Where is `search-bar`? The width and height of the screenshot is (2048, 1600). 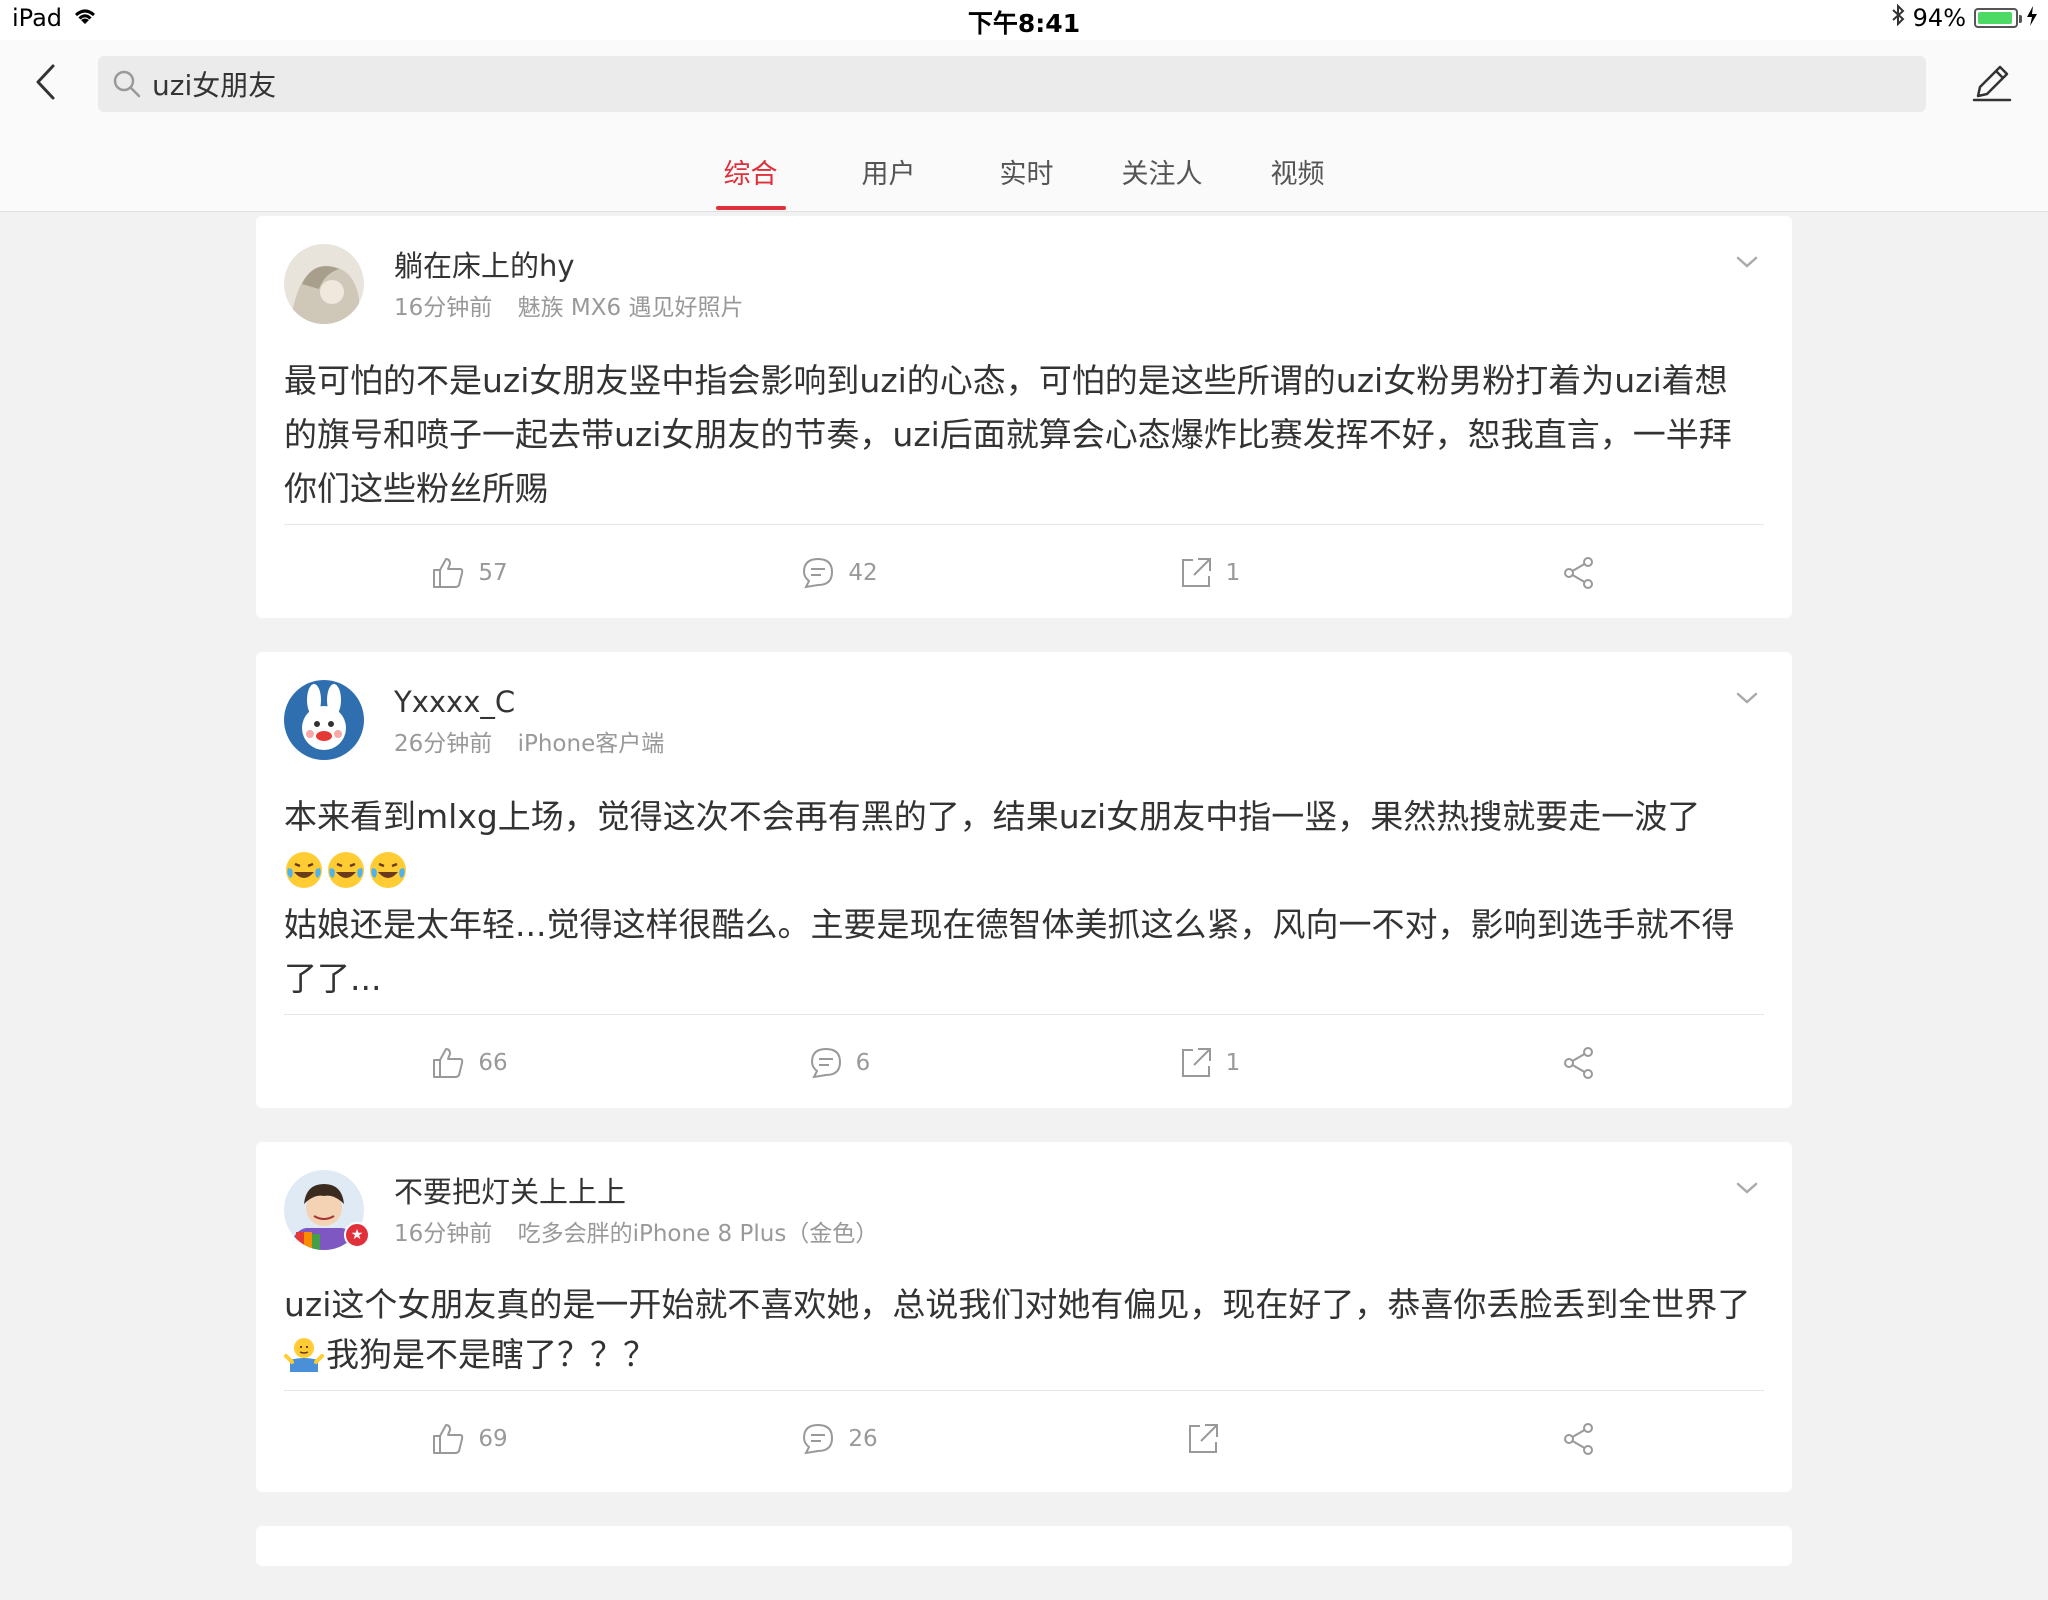 search-bar is located at coordinates (1012, 84).